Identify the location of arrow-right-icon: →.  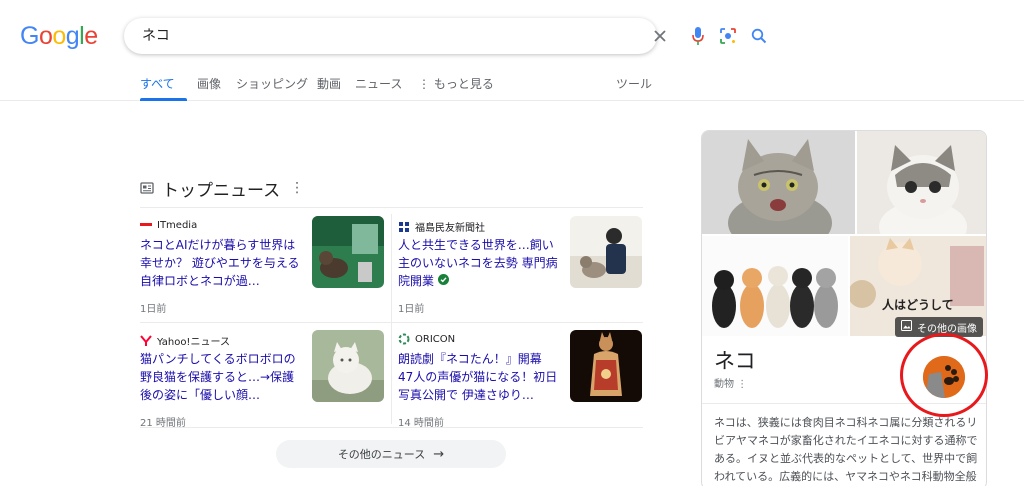
(439, 454).